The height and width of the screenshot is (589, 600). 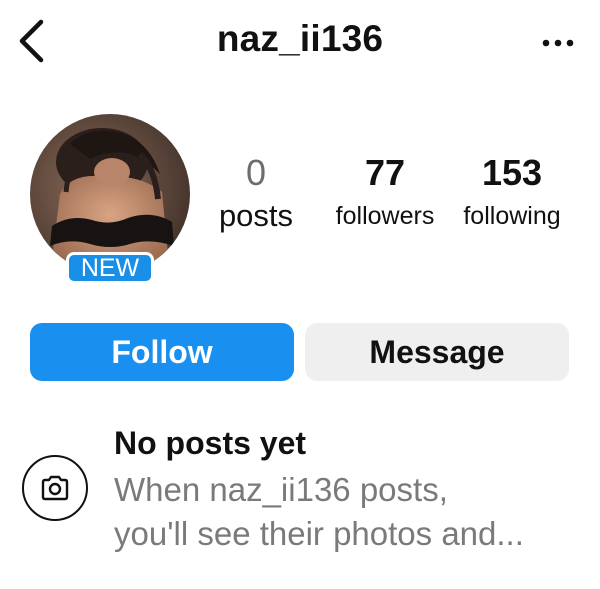 I want to click on posts-count: 0, so click(x=256, y=172).